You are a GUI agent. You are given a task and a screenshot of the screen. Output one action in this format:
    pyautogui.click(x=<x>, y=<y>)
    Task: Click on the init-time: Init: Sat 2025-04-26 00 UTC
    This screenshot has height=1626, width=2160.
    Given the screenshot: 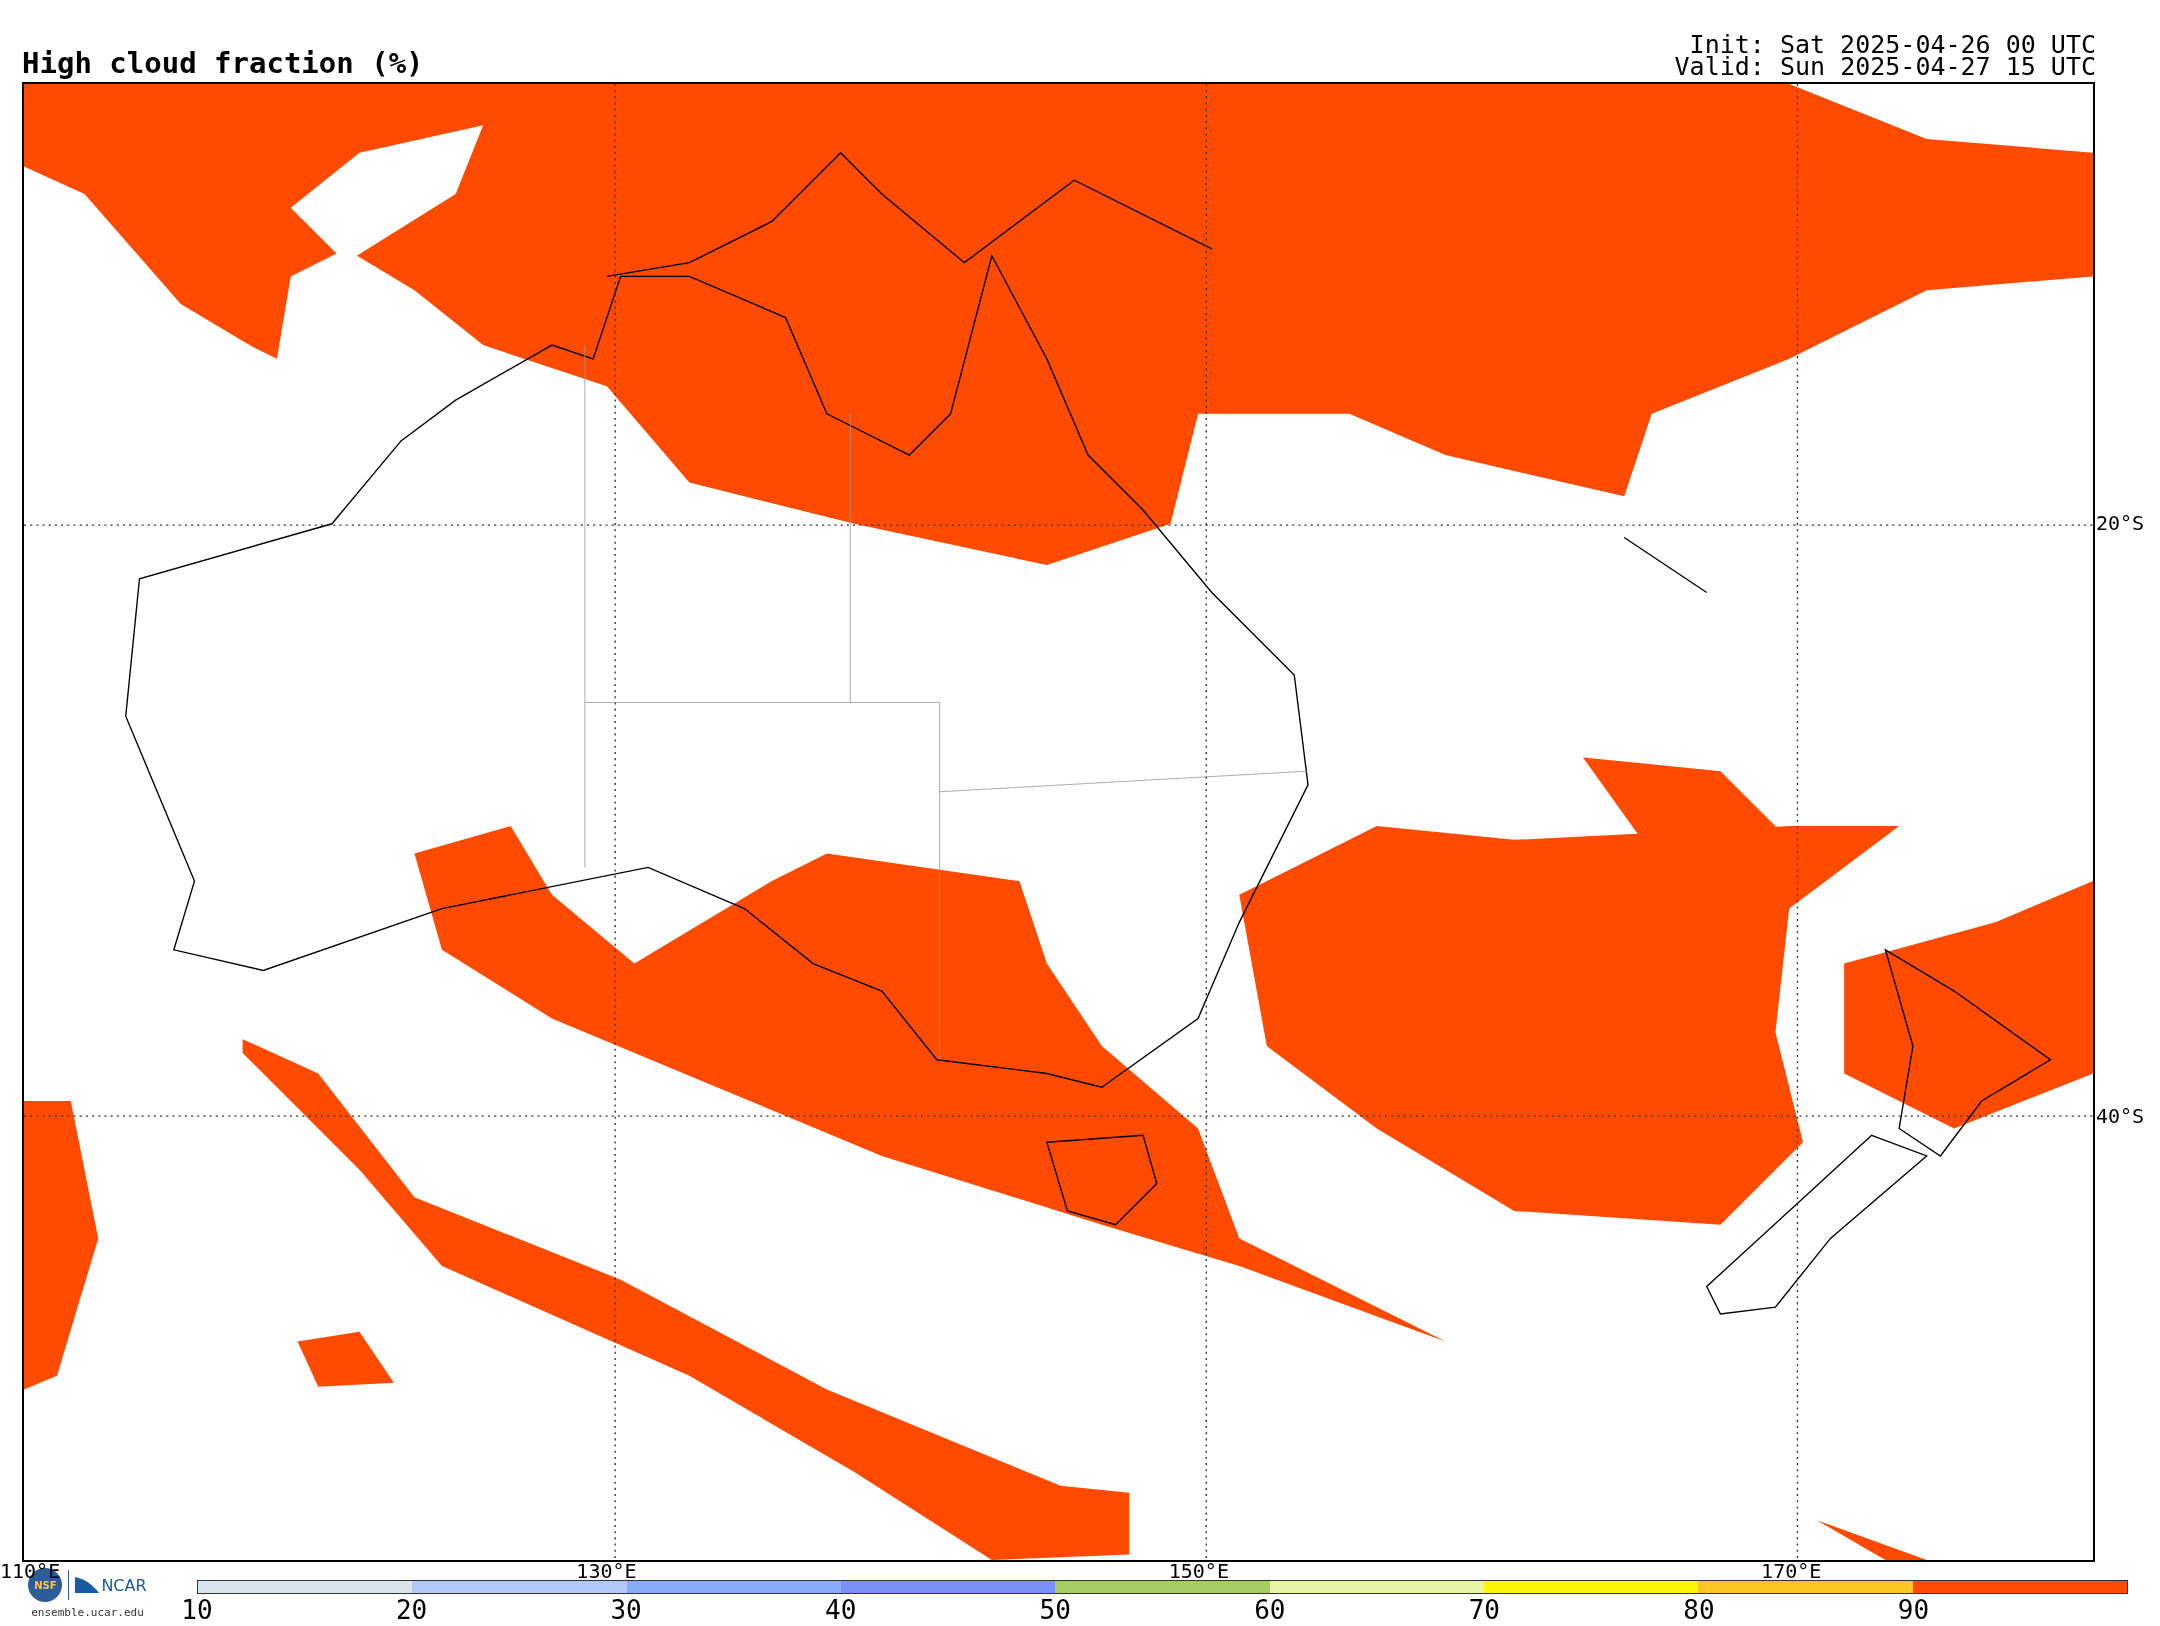 What is the action you would take?
    pyautogui.click(x=1892, y=45)
    